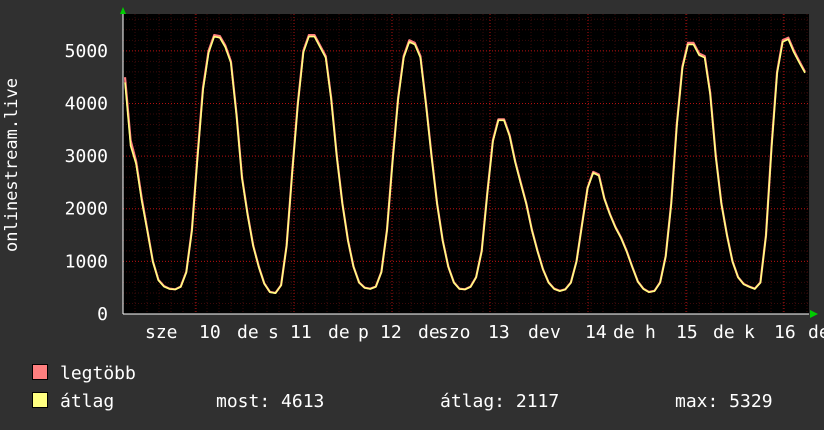 The width and height of the screenshot is (824, 430). I want to click on x-tick-label: p, so click(363, 332).